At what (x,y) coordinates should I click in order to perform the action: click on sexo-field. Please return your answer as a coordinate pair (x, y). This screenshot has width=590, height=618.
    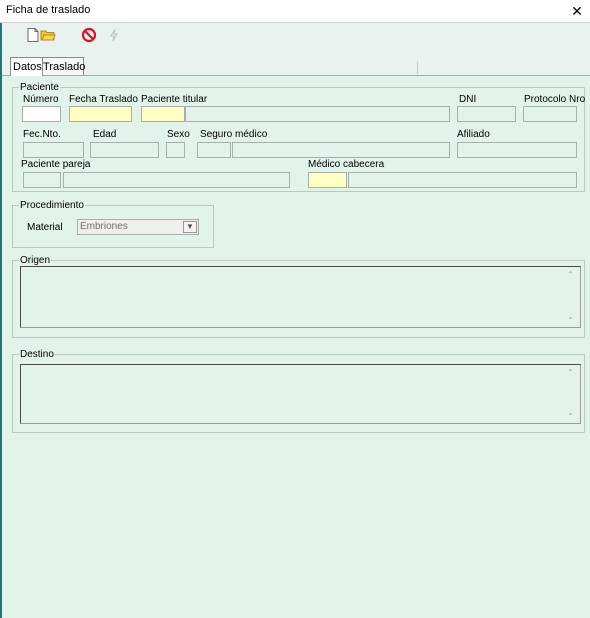
    Looking at the image, I should click on (175, 150).